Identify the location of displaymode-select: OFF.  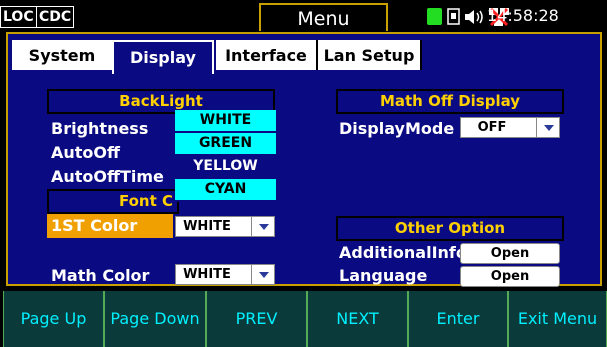
(510, 127).